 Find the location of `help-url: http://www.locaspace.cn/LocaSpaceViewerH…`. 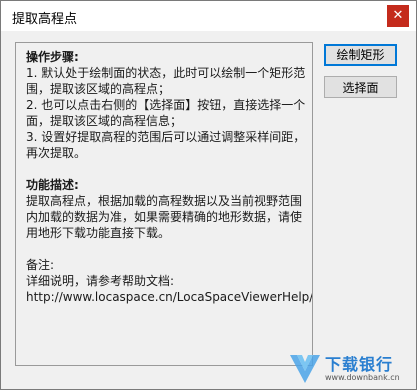

help-url: http://www.locaspace.cn/LocaSpaceViewerH… is located at coordinates (169, 297).